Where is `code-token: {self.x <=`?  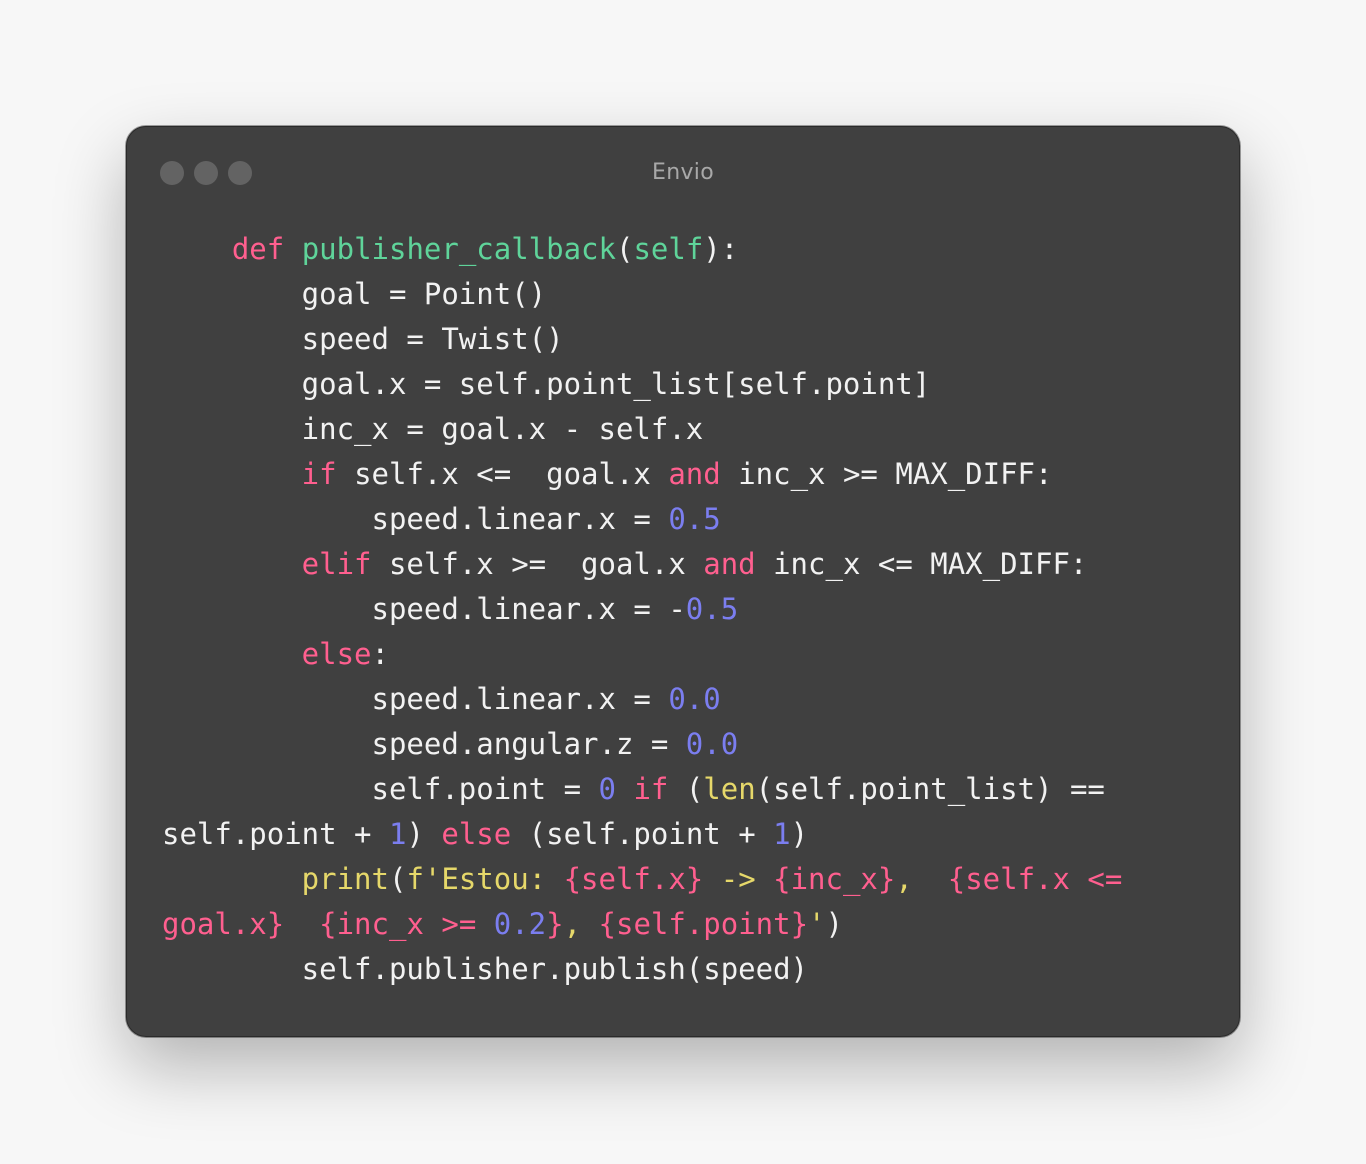 code-token: {self.x <= is located at coordinates (1035, 879).